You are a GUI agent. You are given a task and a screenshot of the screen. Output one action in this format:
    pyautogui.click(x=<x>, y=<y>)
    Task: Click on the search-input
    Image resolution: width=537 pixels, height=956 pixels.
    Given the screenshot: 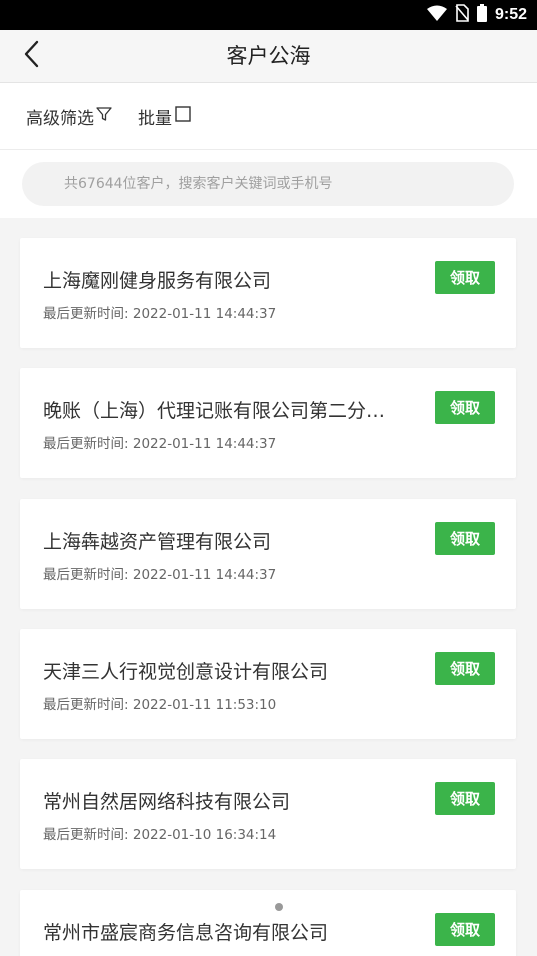 What is the action you would take?
    pyautogui.click(x=268, y=184)
    